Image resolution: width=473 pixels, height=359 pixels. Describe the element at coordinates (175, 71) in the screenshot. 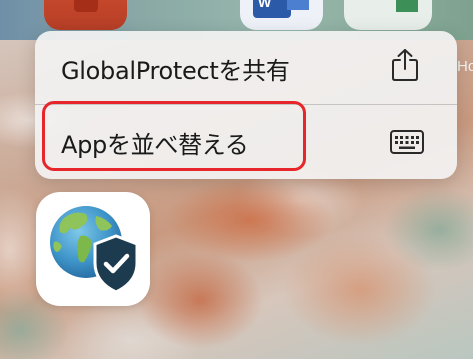

I see `share-menu-label: GlobalProtectを共有` at that location.